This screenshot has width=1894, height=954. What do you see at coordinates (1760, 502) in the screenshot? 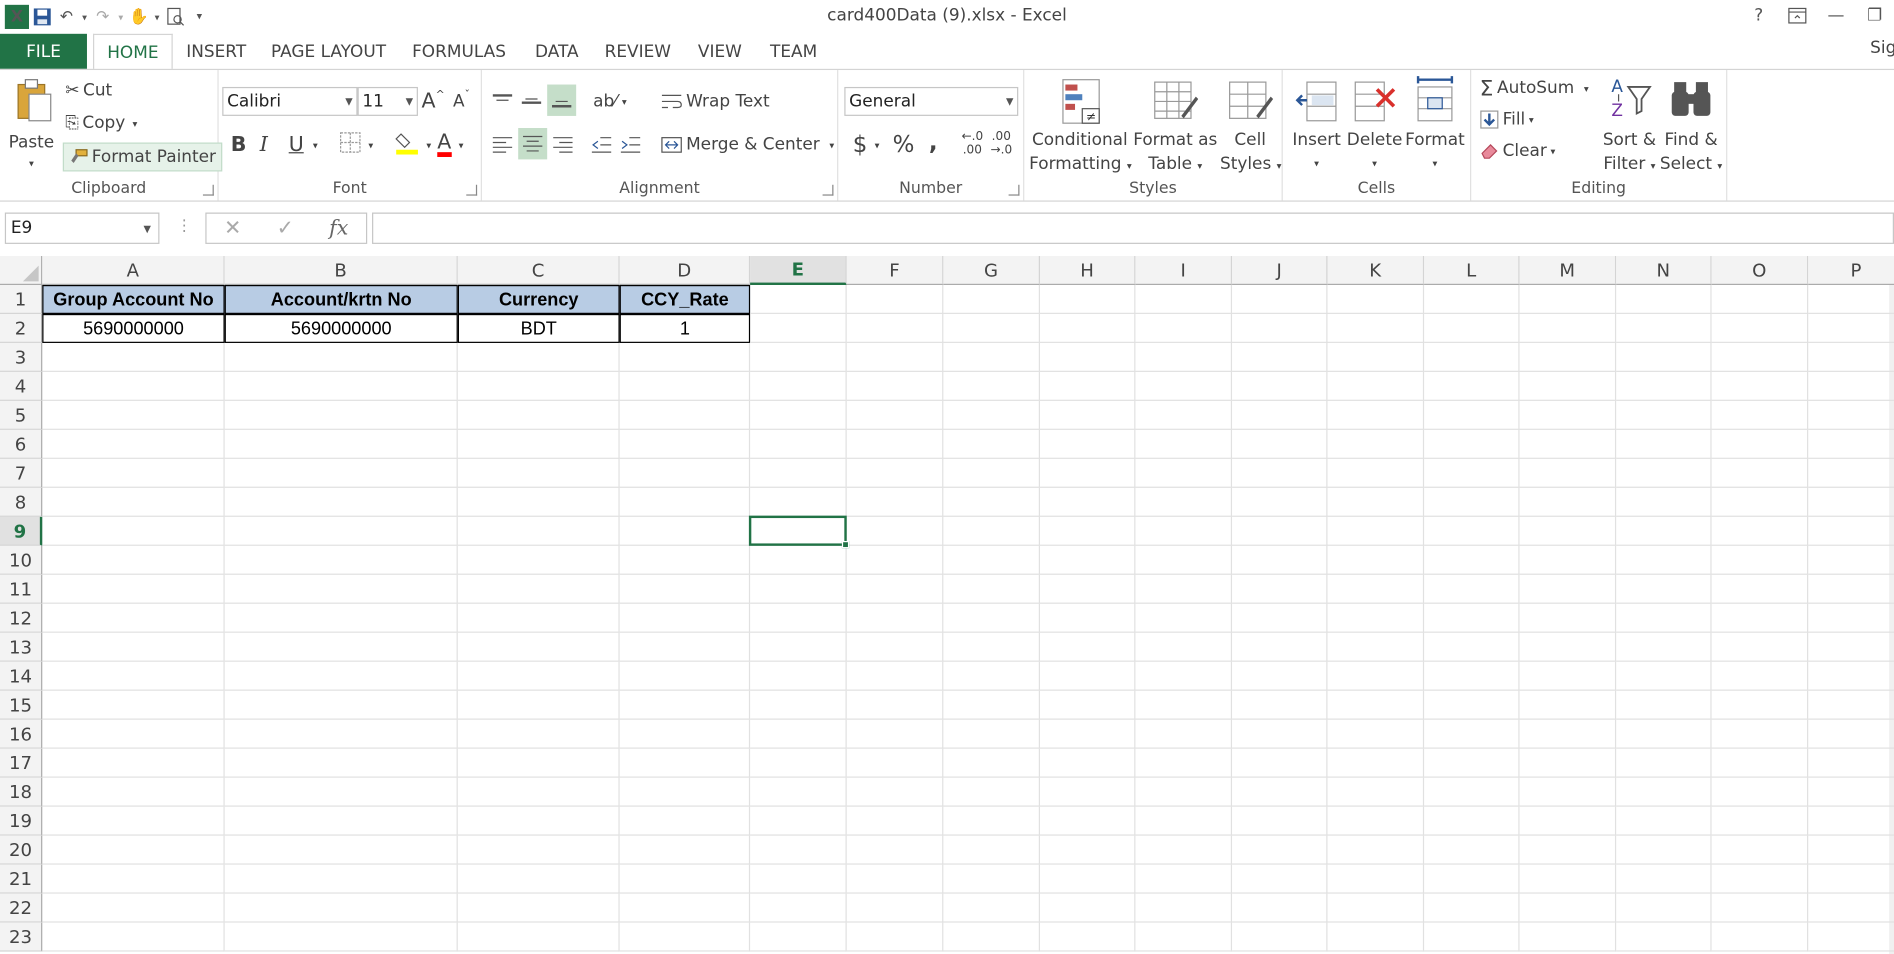
I see `cell-O8` at bounding box center [1760, 502].